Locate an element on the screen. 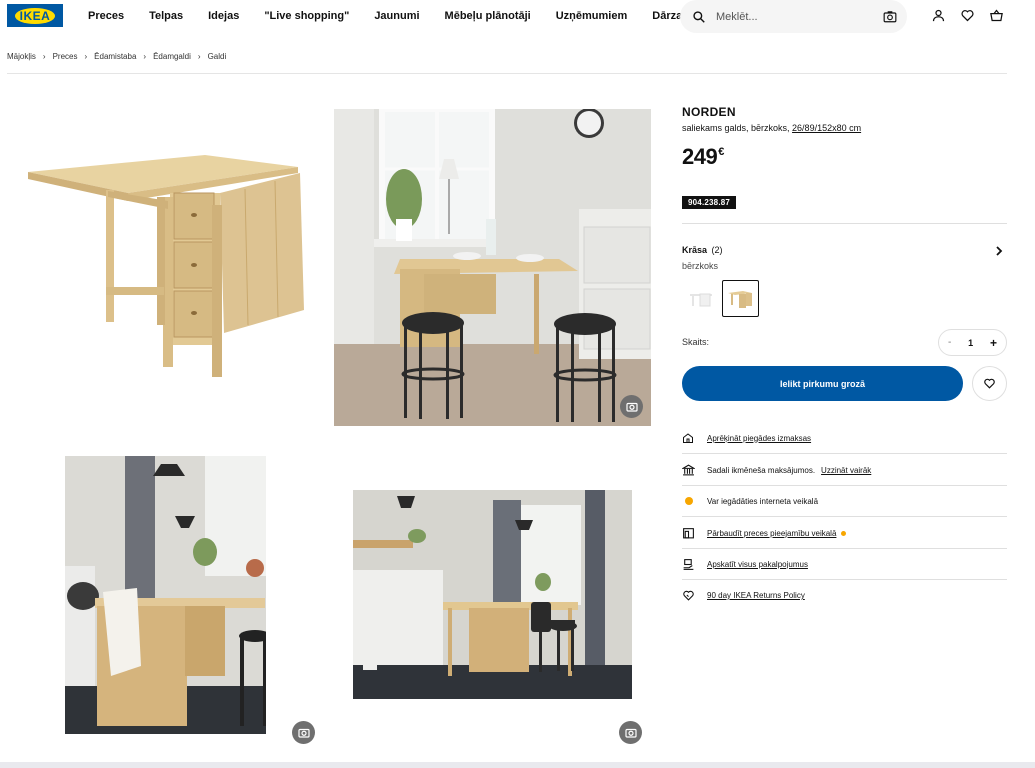  info-row-text: Pārbaudīt preces pieejamību veikalā is located at coordinates (772, 533).